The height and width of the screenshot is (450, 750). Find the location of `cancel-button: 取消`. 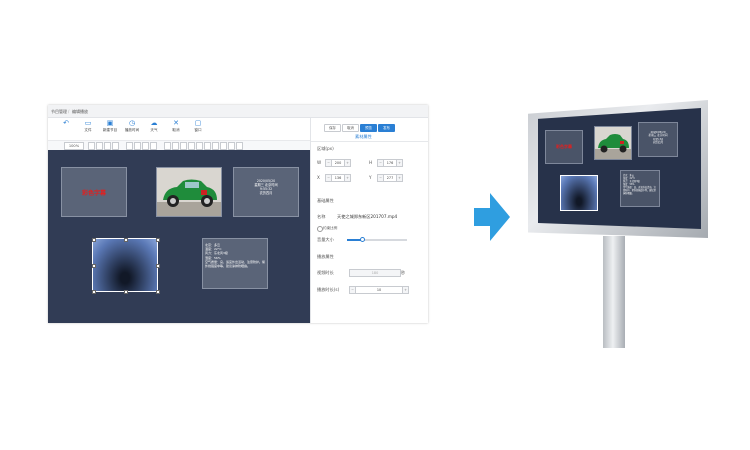

cancel-button: 取消 is located at coordinates (350, 128).